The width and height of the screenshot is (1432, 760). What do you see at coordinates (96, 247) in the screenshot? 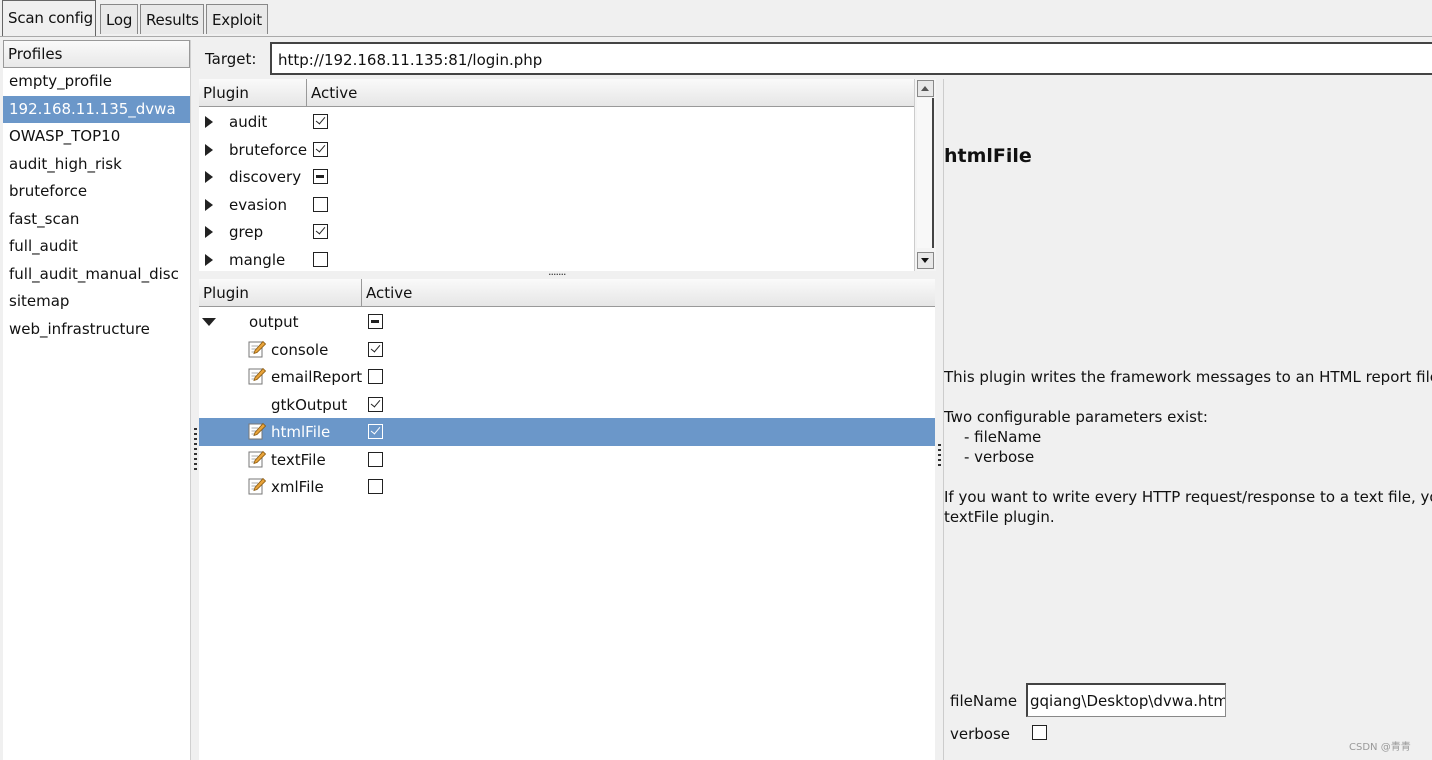
I see `profile-item: full_audit` at bounding box center [96, 247].